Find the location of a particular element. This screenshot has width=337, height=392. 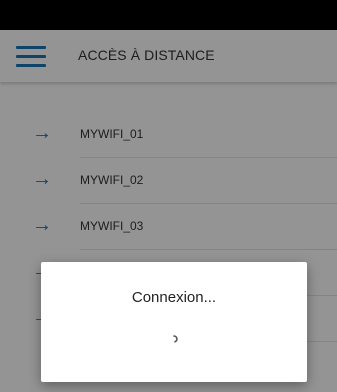

loading-spinner-icon is located at coordinates (175, 339).